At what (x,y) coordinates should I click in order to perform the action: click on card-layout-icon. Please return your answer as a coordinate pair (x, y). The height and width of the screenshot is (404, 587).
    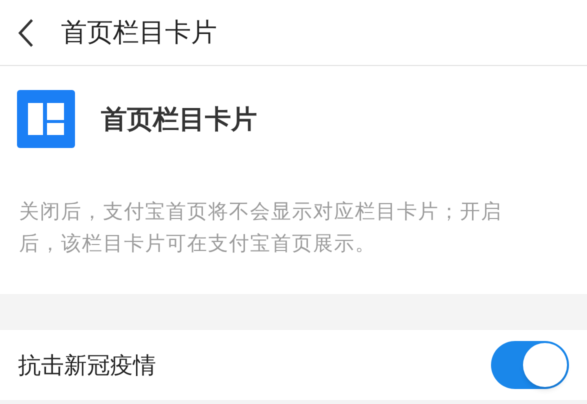
    Looking at the image, I should click on (46, 119).